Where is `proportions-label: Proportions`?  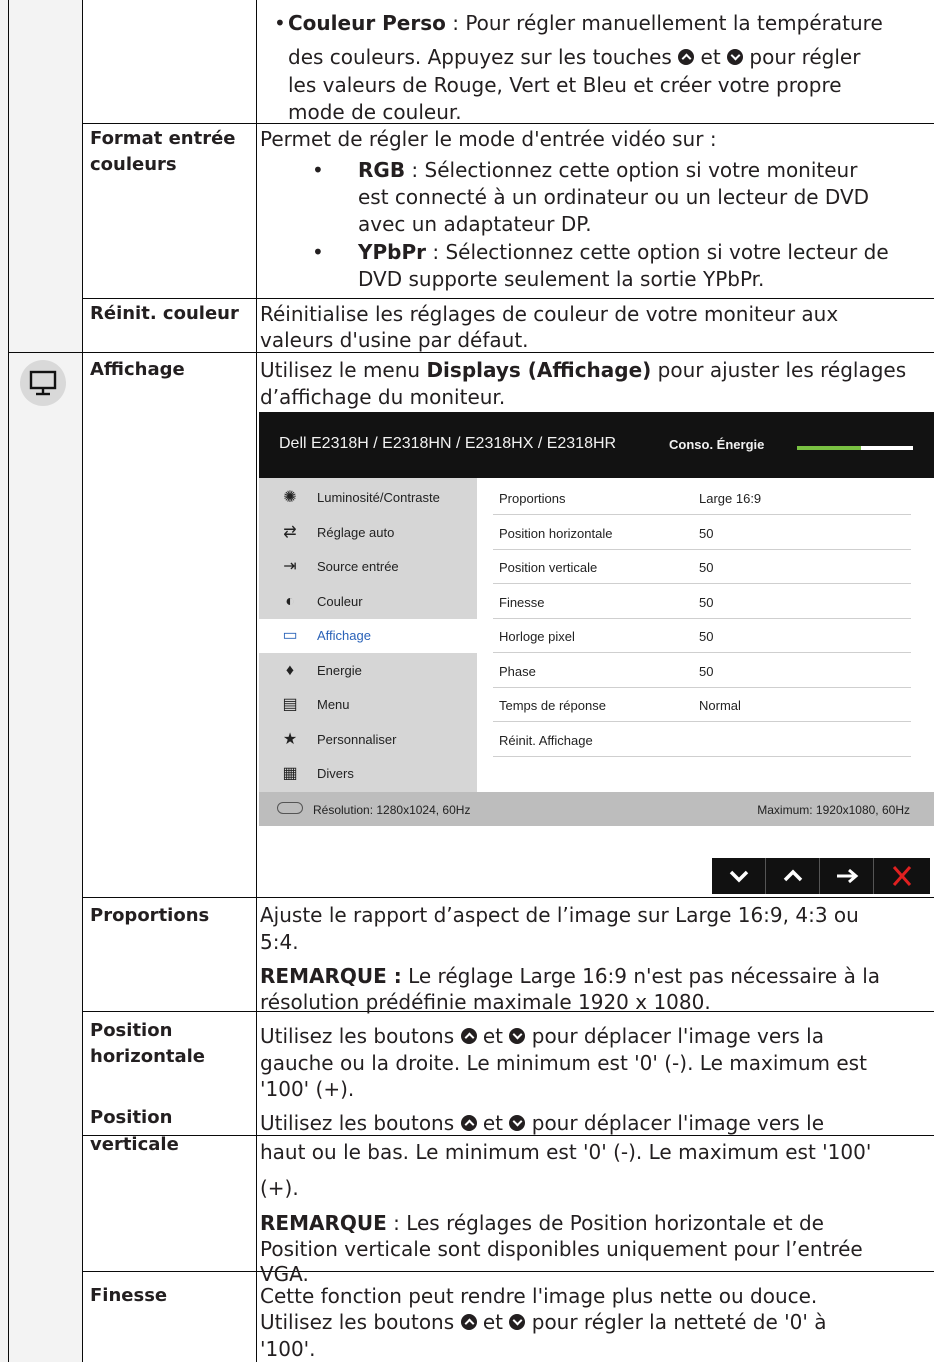
proportions-label: Proportions is located at coordinates (150, 915).